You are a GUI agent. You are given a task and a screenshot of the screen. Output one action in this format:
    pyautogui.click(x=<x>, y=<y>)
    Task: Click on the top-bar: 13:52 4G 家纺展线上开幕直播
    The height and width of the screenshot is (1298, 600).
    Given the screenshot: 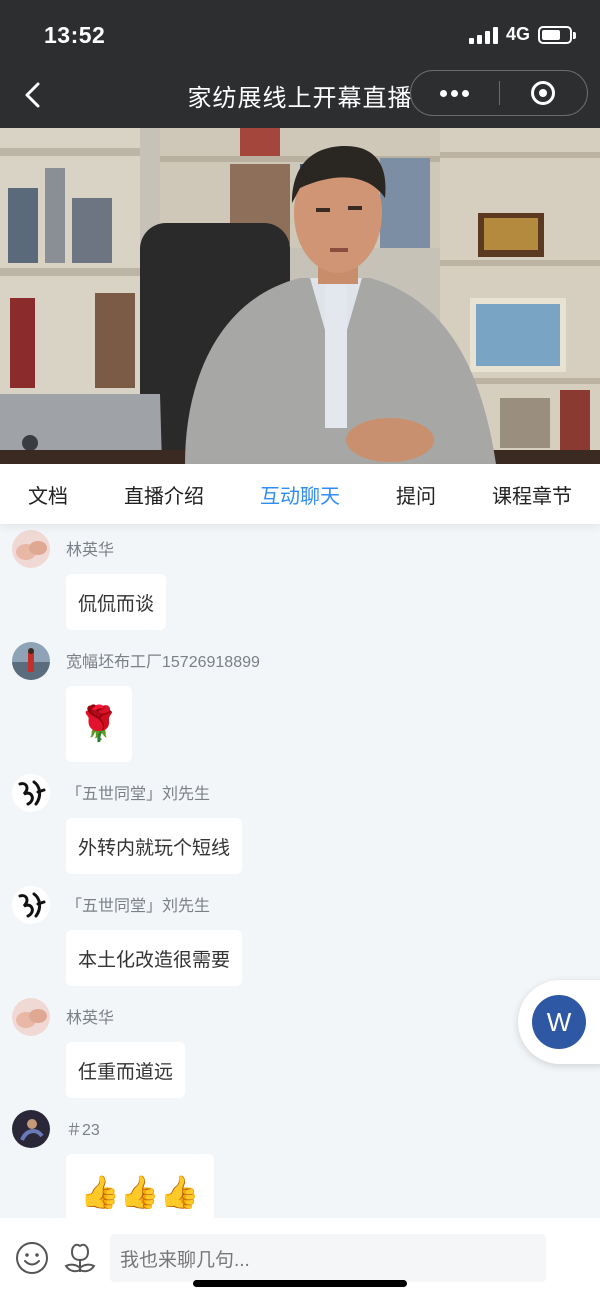 What is the action you would take?
    pyautogui.click(x=300, y=64)
    